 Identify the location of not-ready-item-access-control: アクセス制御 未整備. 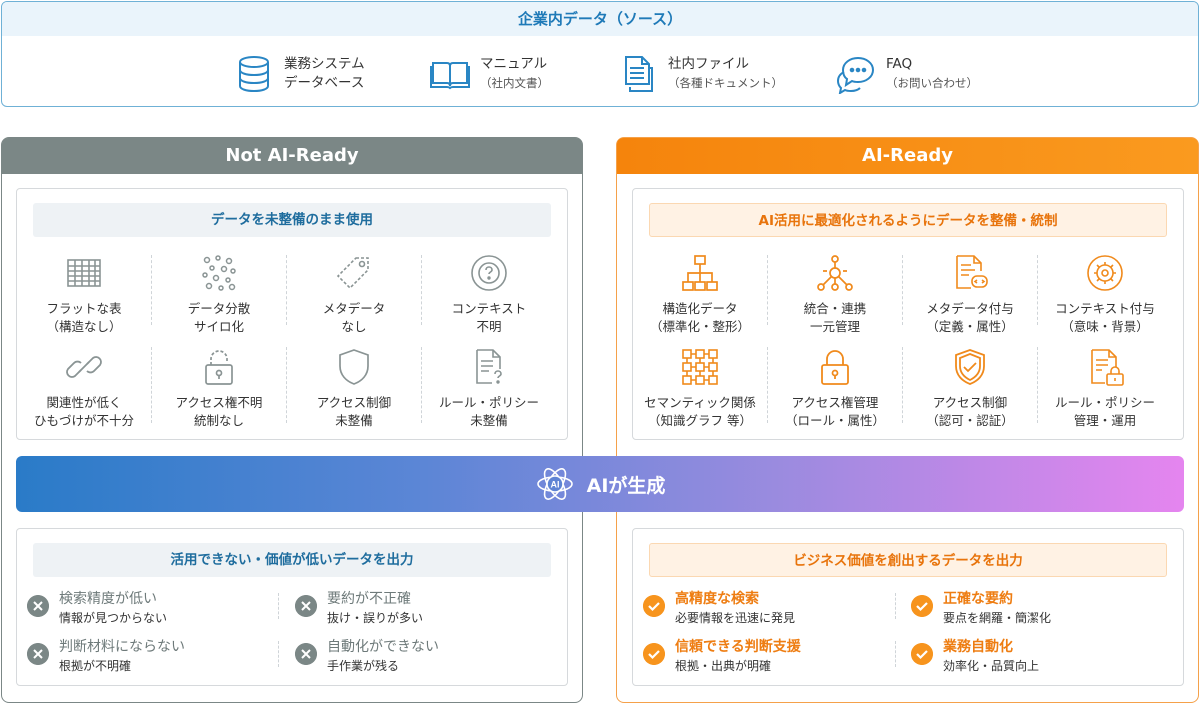
(354, 388).